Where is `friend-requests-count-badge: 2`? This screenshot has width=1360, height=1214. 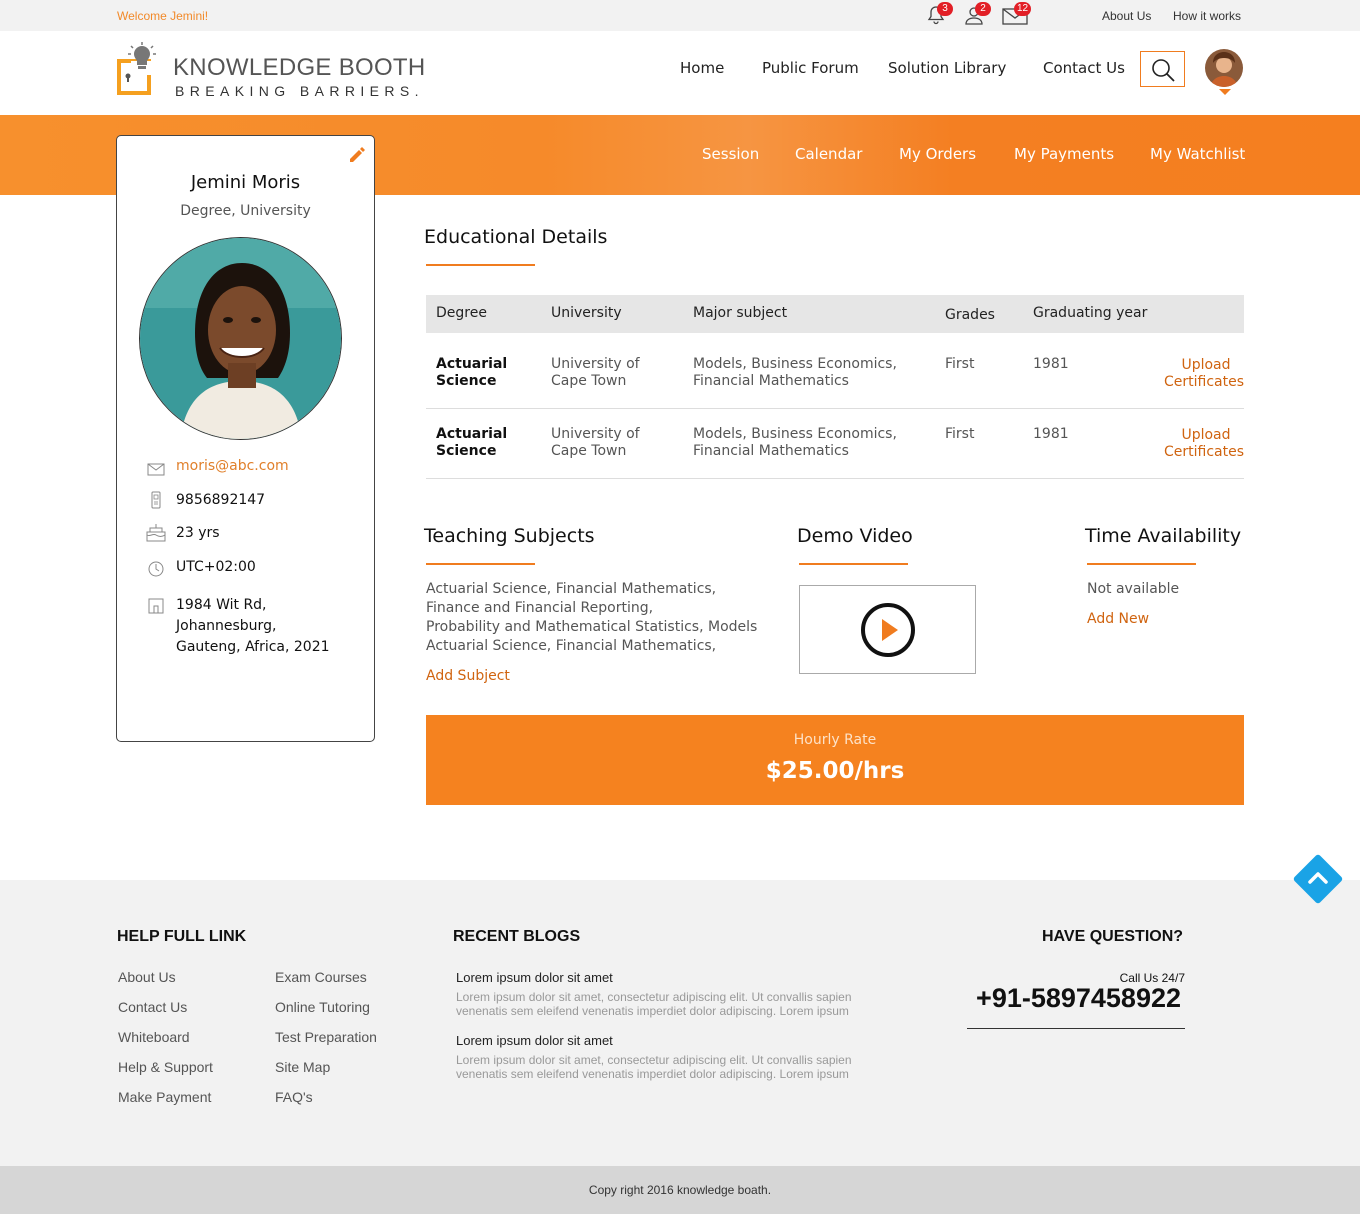
friend-requests-count-badge: 2 is located at coordinates (983, 9).